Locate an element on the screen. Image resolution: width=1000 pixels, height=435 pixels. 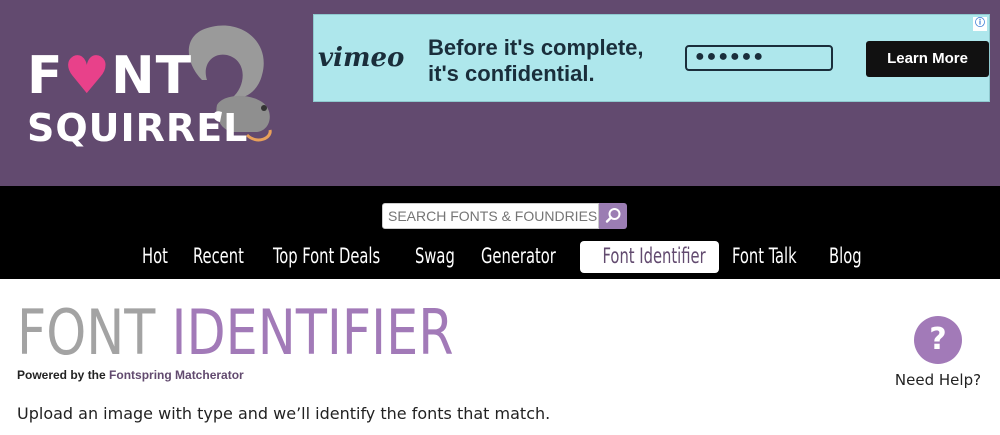
site-logo: F♥NT SQUIRREL is located at coordinates (149, 90).